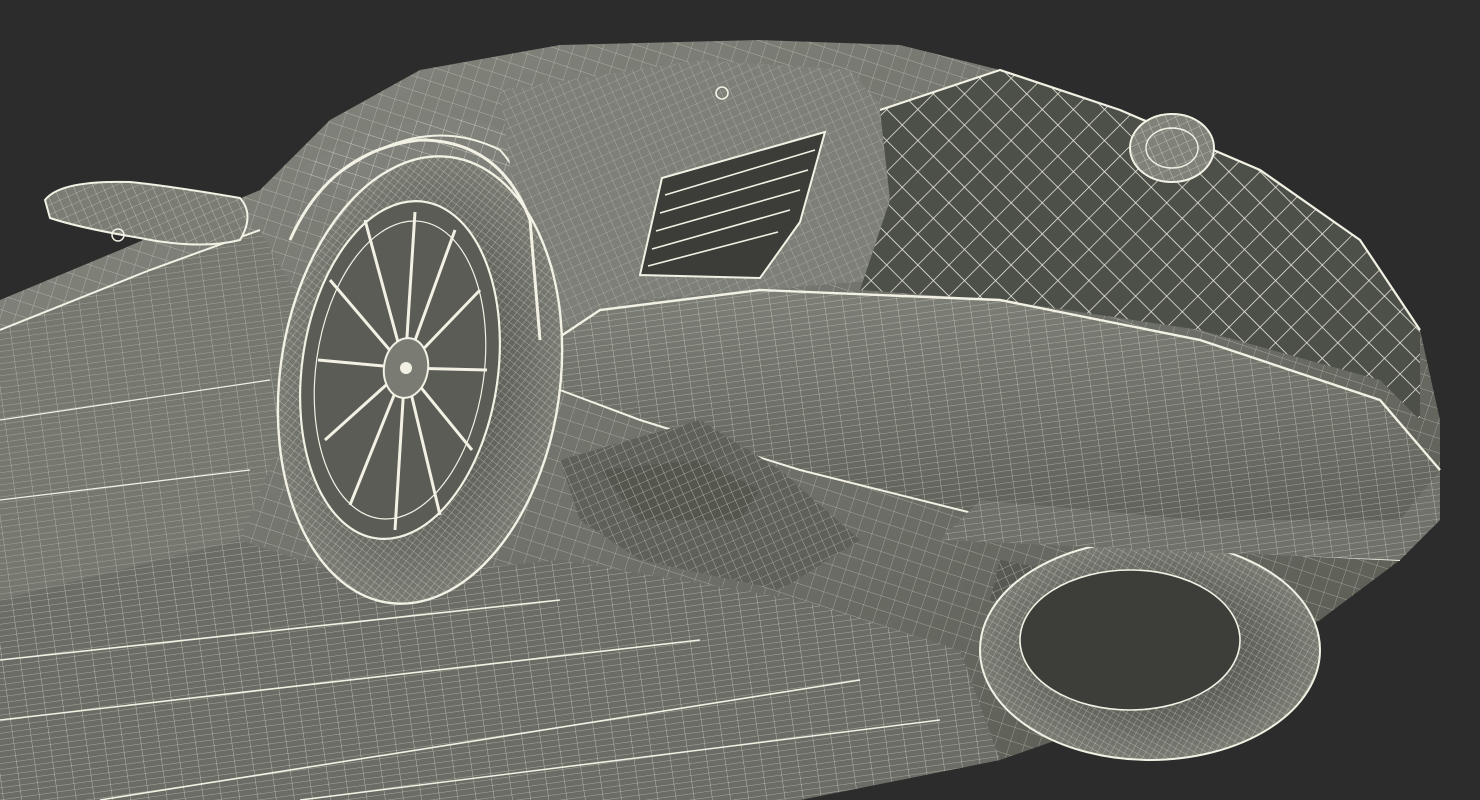  Describe the element at coordinates (1150, 650) in the screenshot. I see `rear-wheel` at that location.